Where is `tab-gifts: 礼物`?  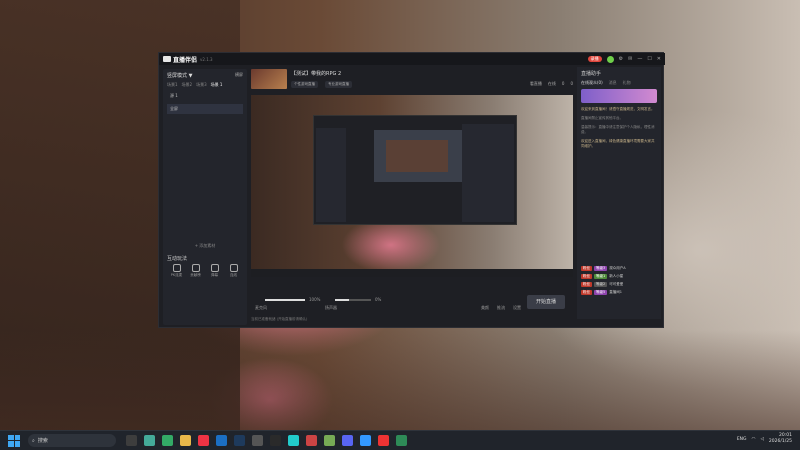
tab-gifts: 礼物 is located at coordinates (627, 83).